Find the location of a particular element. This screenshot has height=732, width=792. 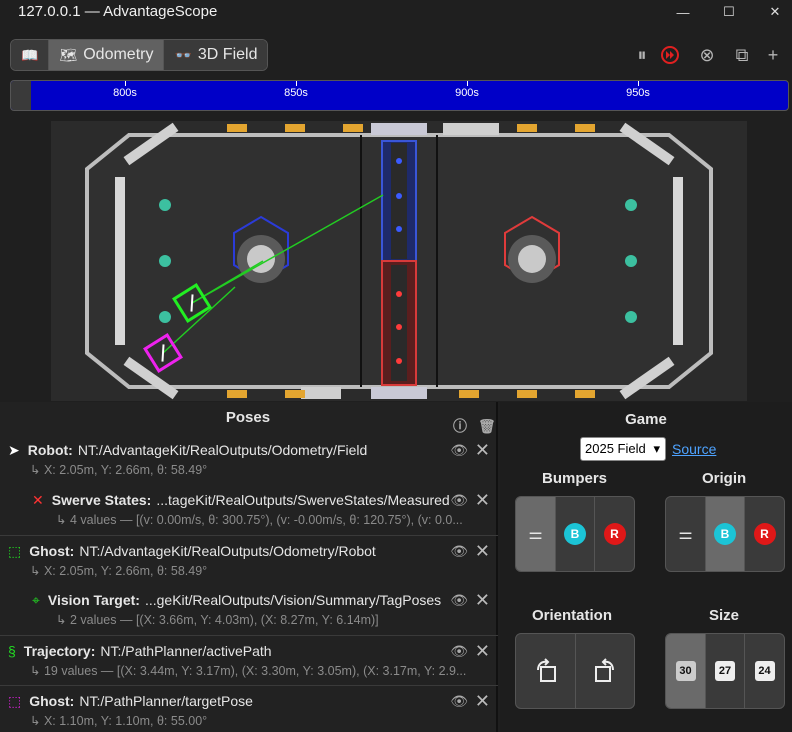

origin-toggle: ⚌ B R is located at coordinates (725, 534).